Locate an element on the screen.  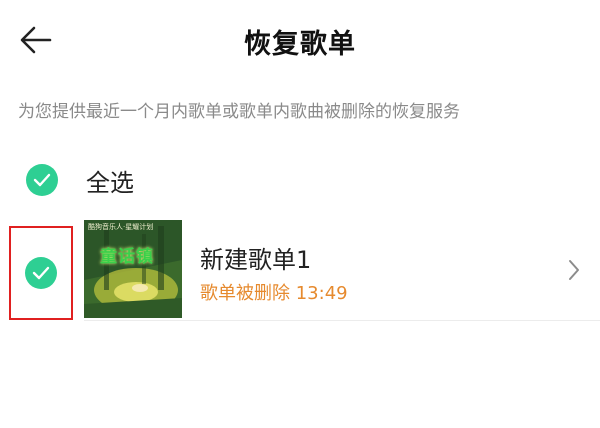
playlist-checkbox is located at coordinates (41, 273).